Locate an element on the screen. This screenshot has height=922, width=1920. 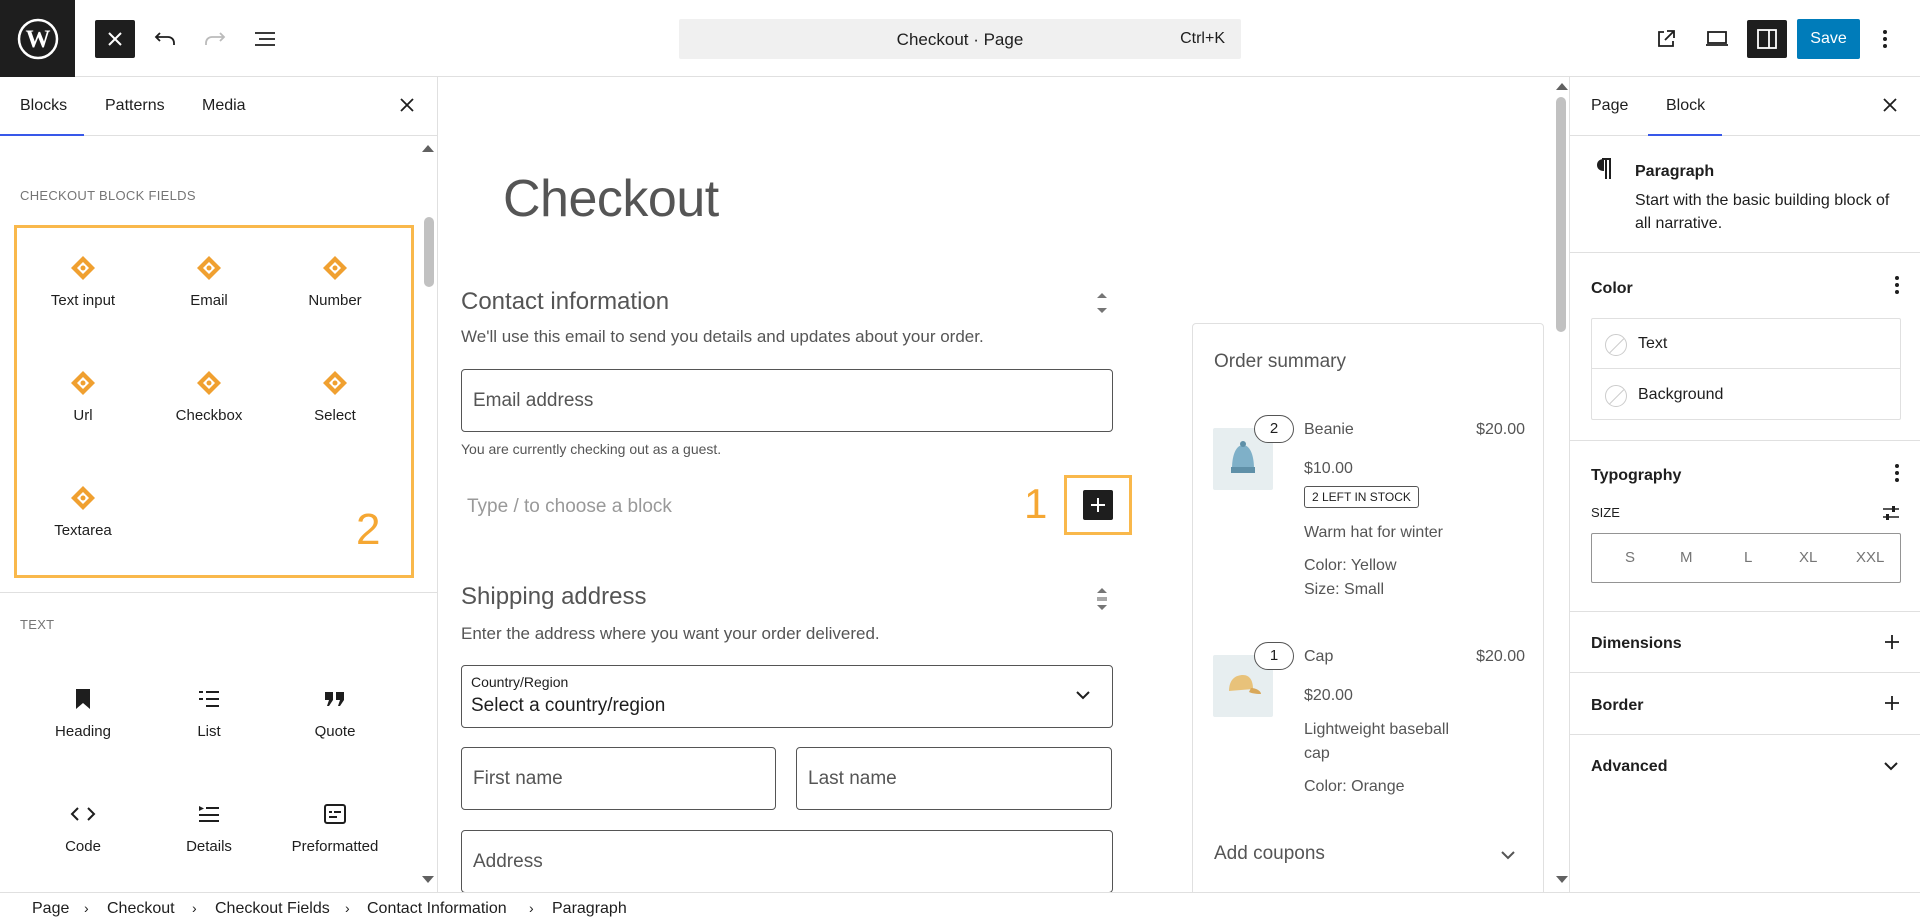
block-item-label: Number is located at coordinates (335, 300).